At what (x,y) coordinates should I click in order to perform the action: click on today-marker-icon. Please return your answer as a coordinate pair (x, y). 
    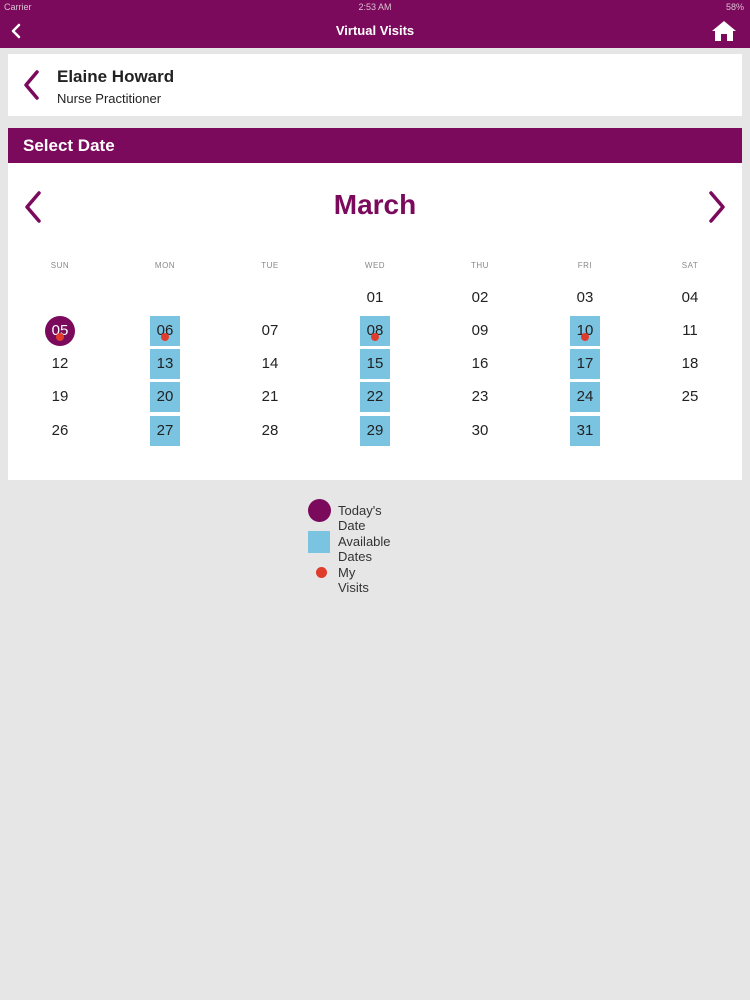
    Looking at the image, I should click on (319, 510).